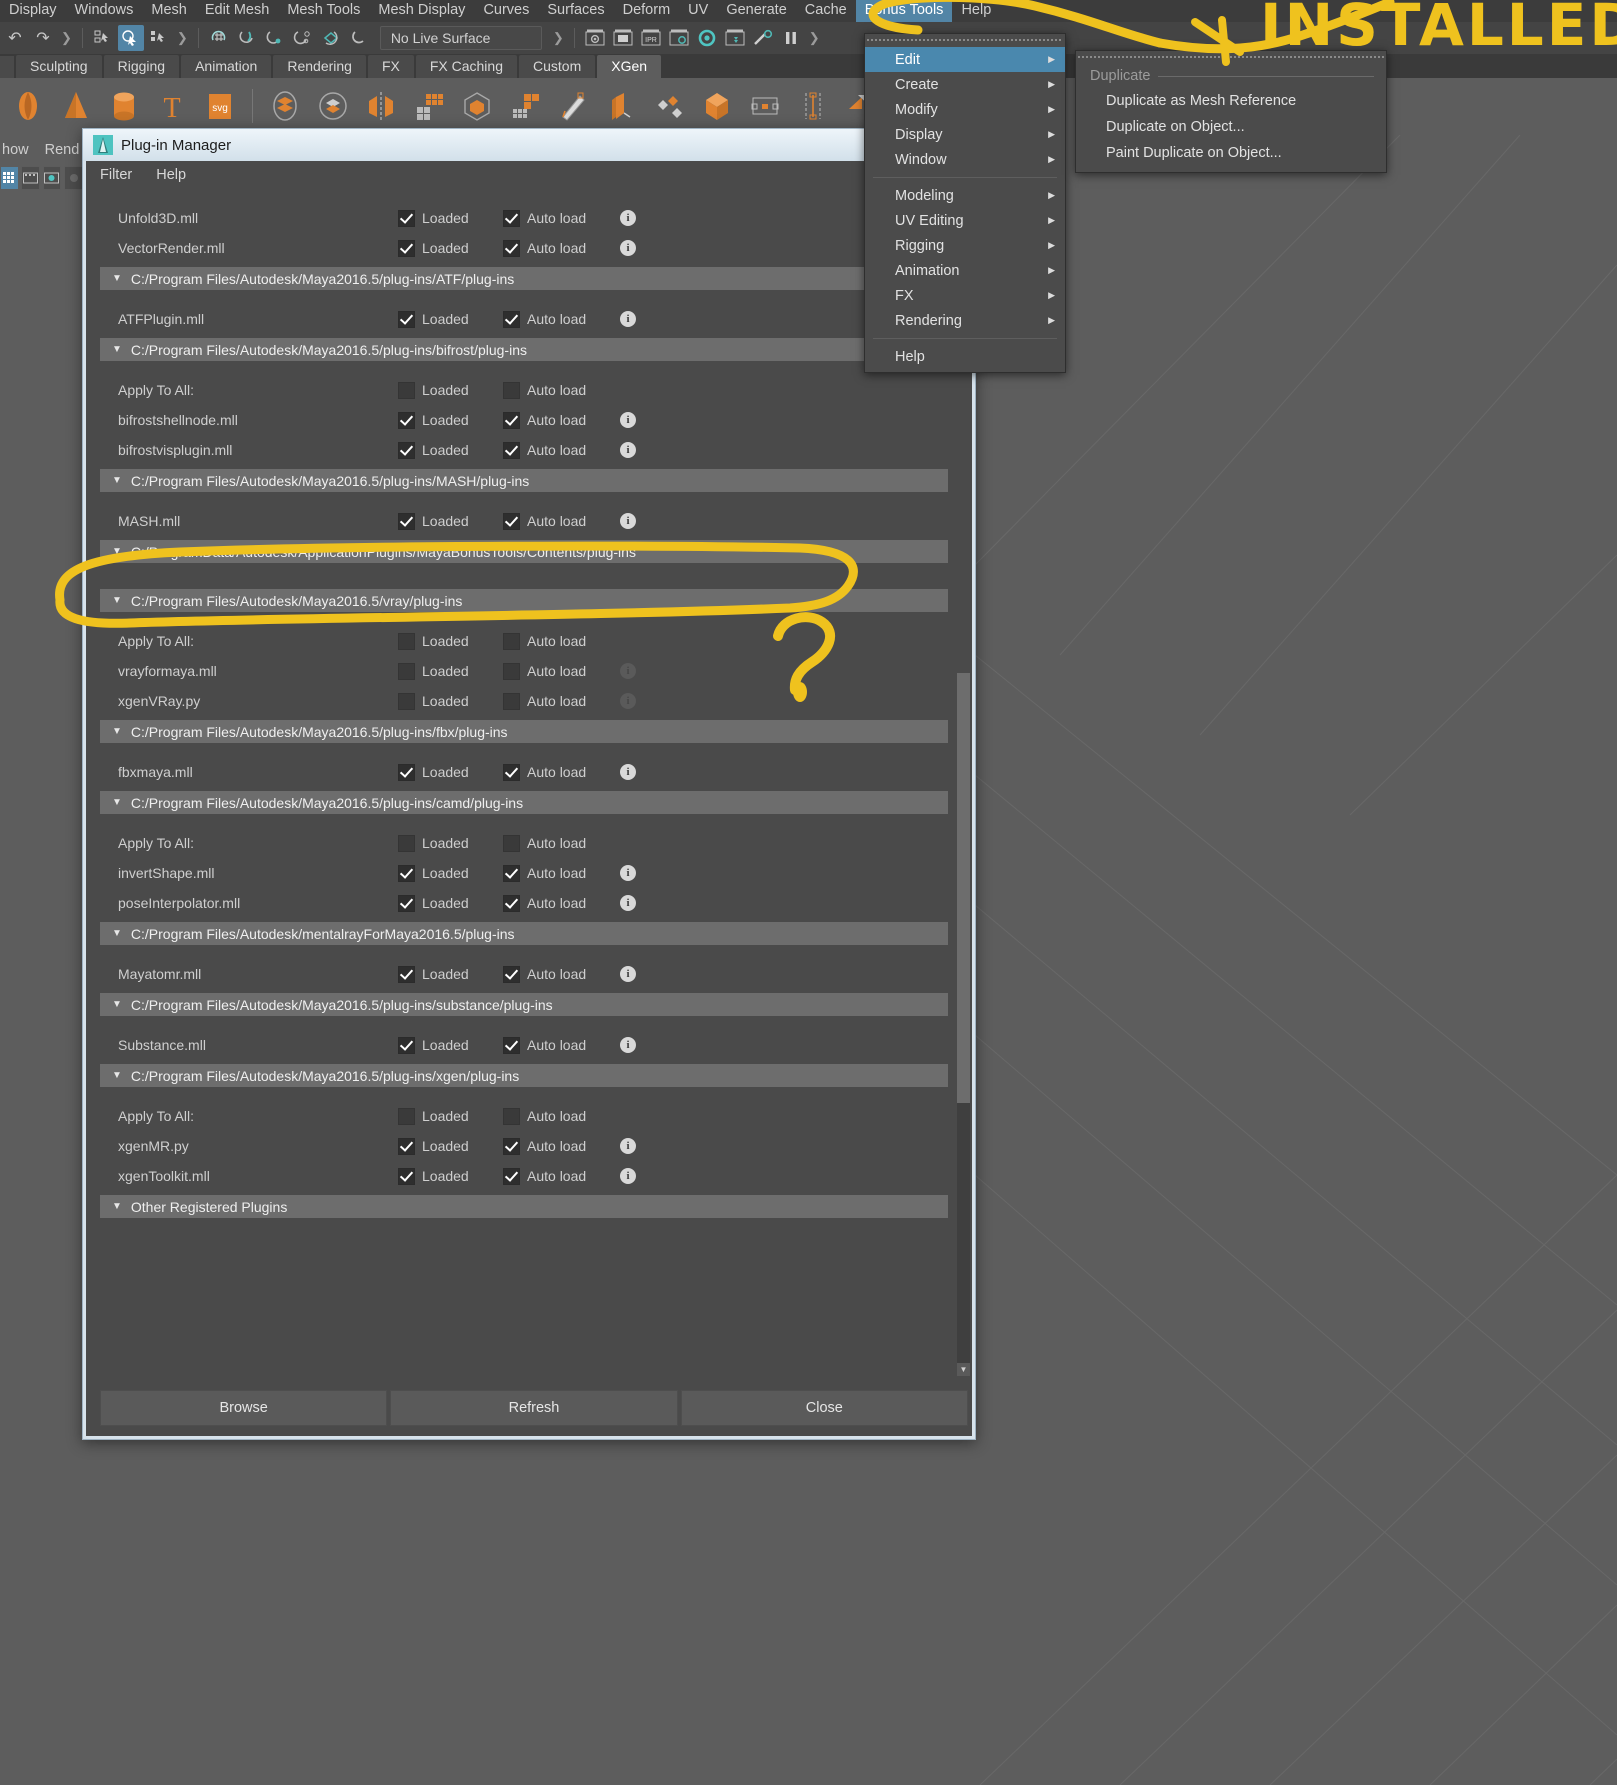 This screenshot has width=1617, height=1785. Describe the element at coordinates (59, 66) in the screenshot. I see `shelf-tab-sculpting: Sculpting` at that location.